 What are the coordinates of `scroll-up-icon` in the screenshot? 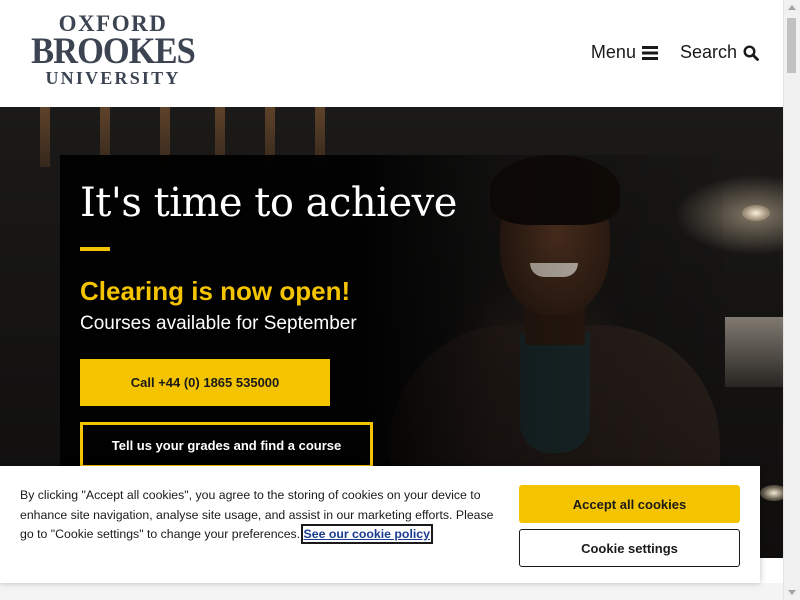 It's located at (792, 7).